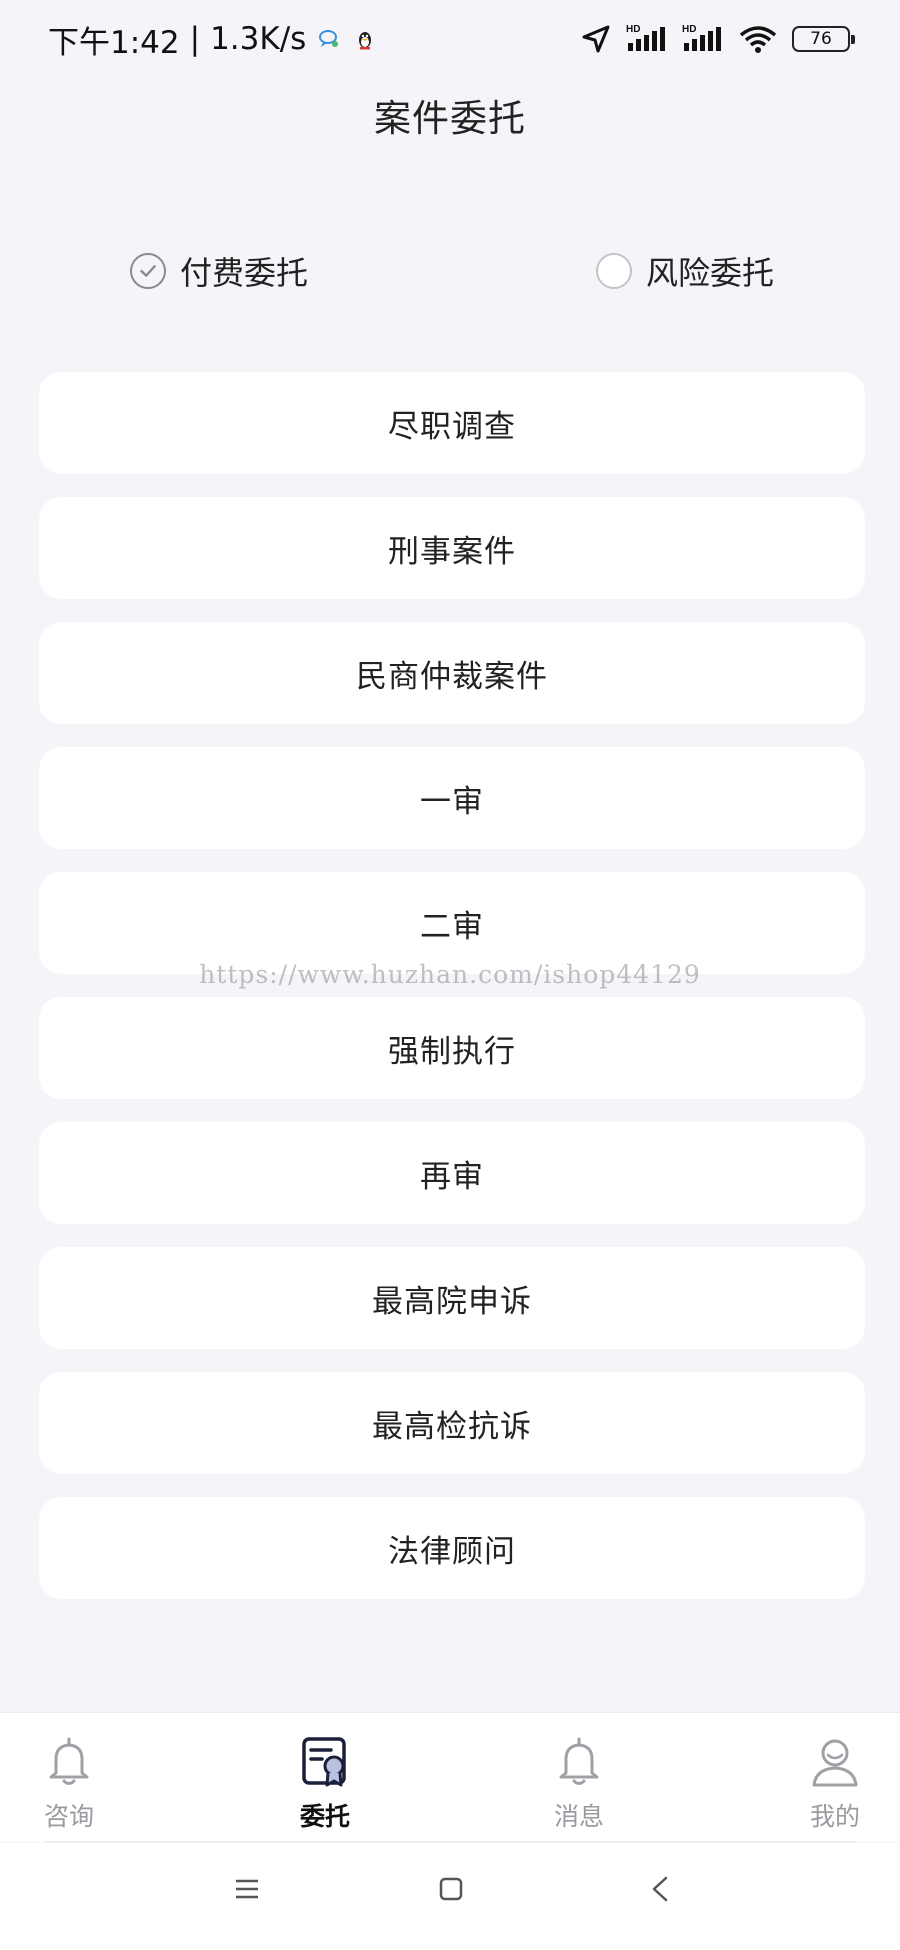  I want to click on case-item-retrial: 再审, so click(452, 1173).